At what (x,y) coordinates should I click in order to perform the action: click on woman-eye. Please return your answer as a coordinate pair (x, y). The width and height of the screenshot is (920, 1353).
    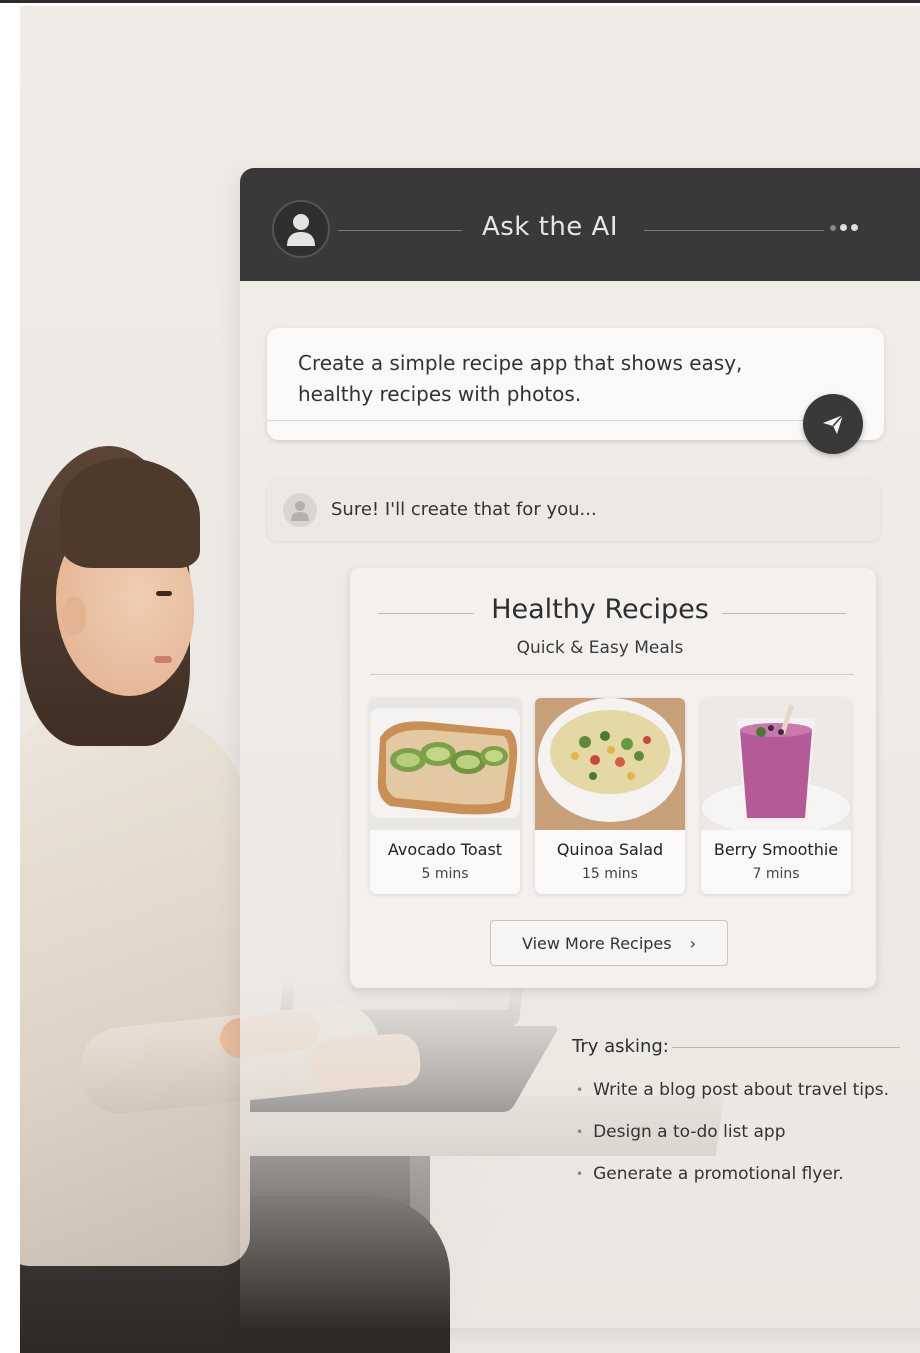
    Looking at the image, I should click on (164, 593).